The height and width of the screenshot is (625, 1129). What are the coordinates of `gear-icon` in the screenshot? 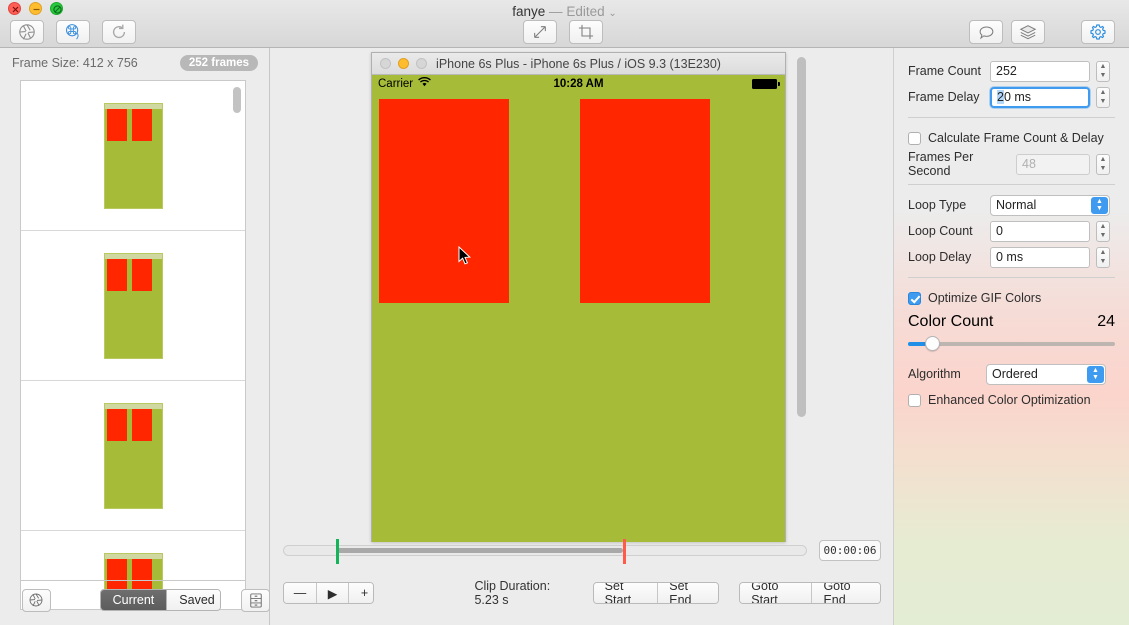 It's located at (1098, 32).